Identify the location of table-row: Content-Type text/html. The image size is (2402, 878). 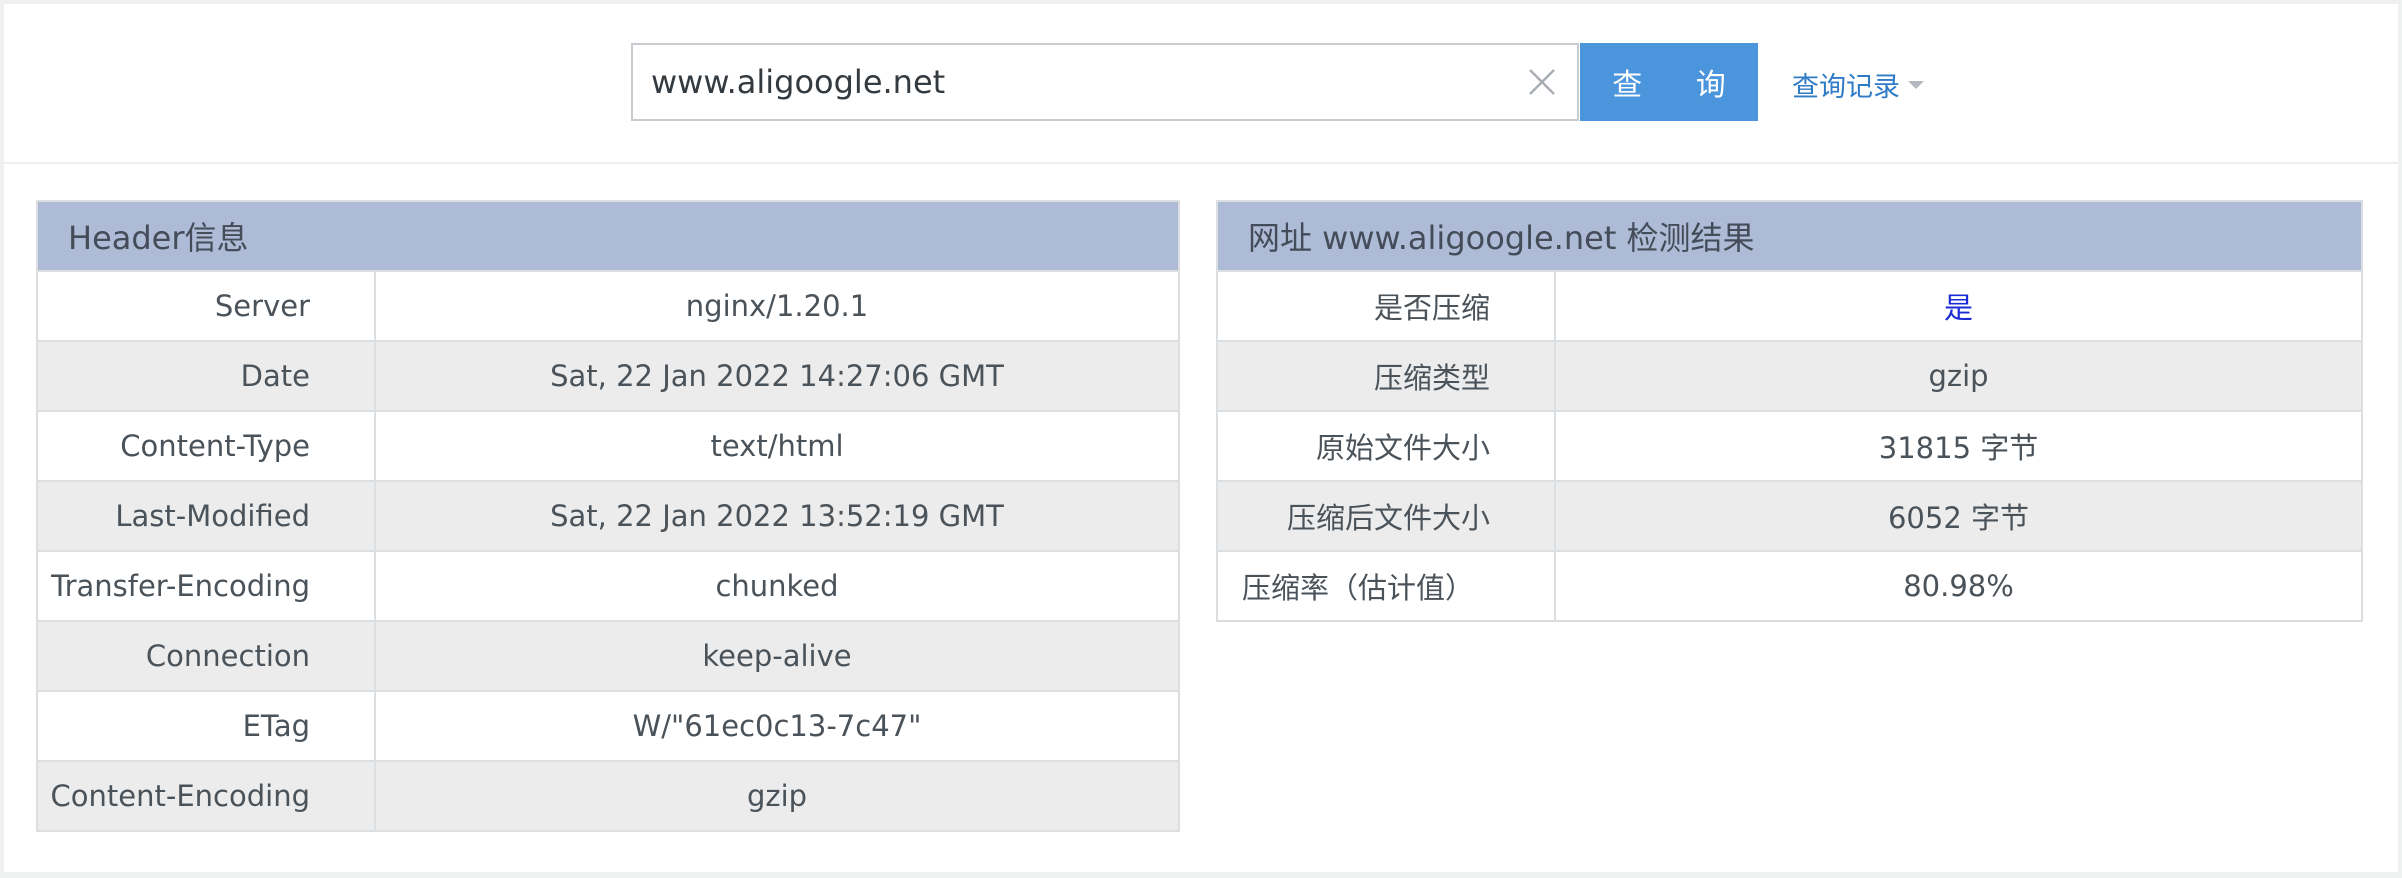
(608, 446).